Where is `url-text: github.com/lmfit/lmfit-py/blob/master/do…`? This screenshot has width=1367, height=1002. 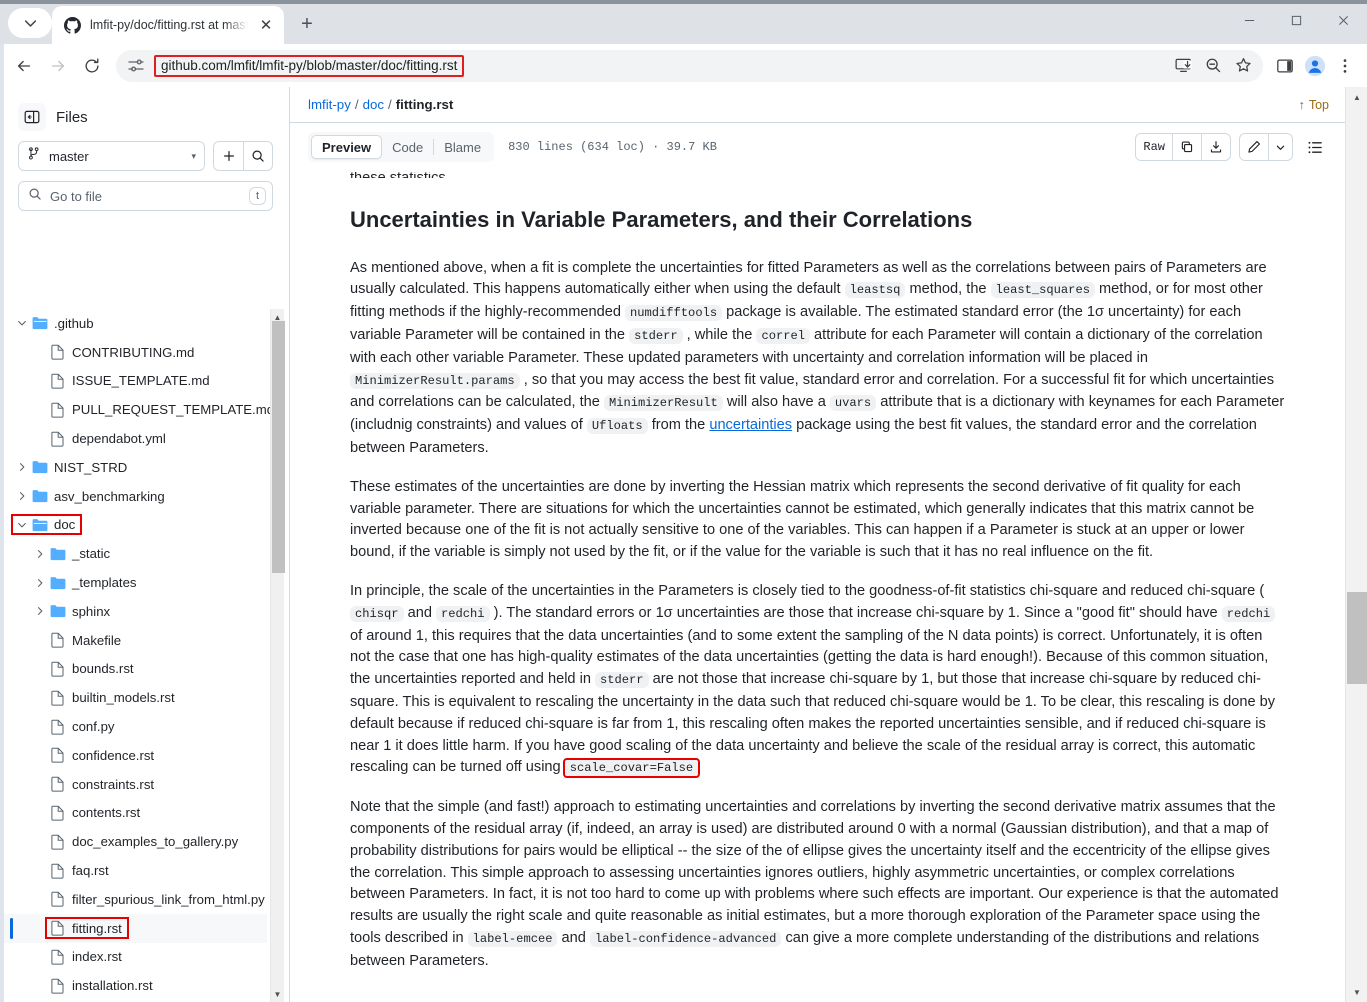
url-text: github.com/lmfit/lmfit-py/blob/master/do… is located at coordinates (309, 65).